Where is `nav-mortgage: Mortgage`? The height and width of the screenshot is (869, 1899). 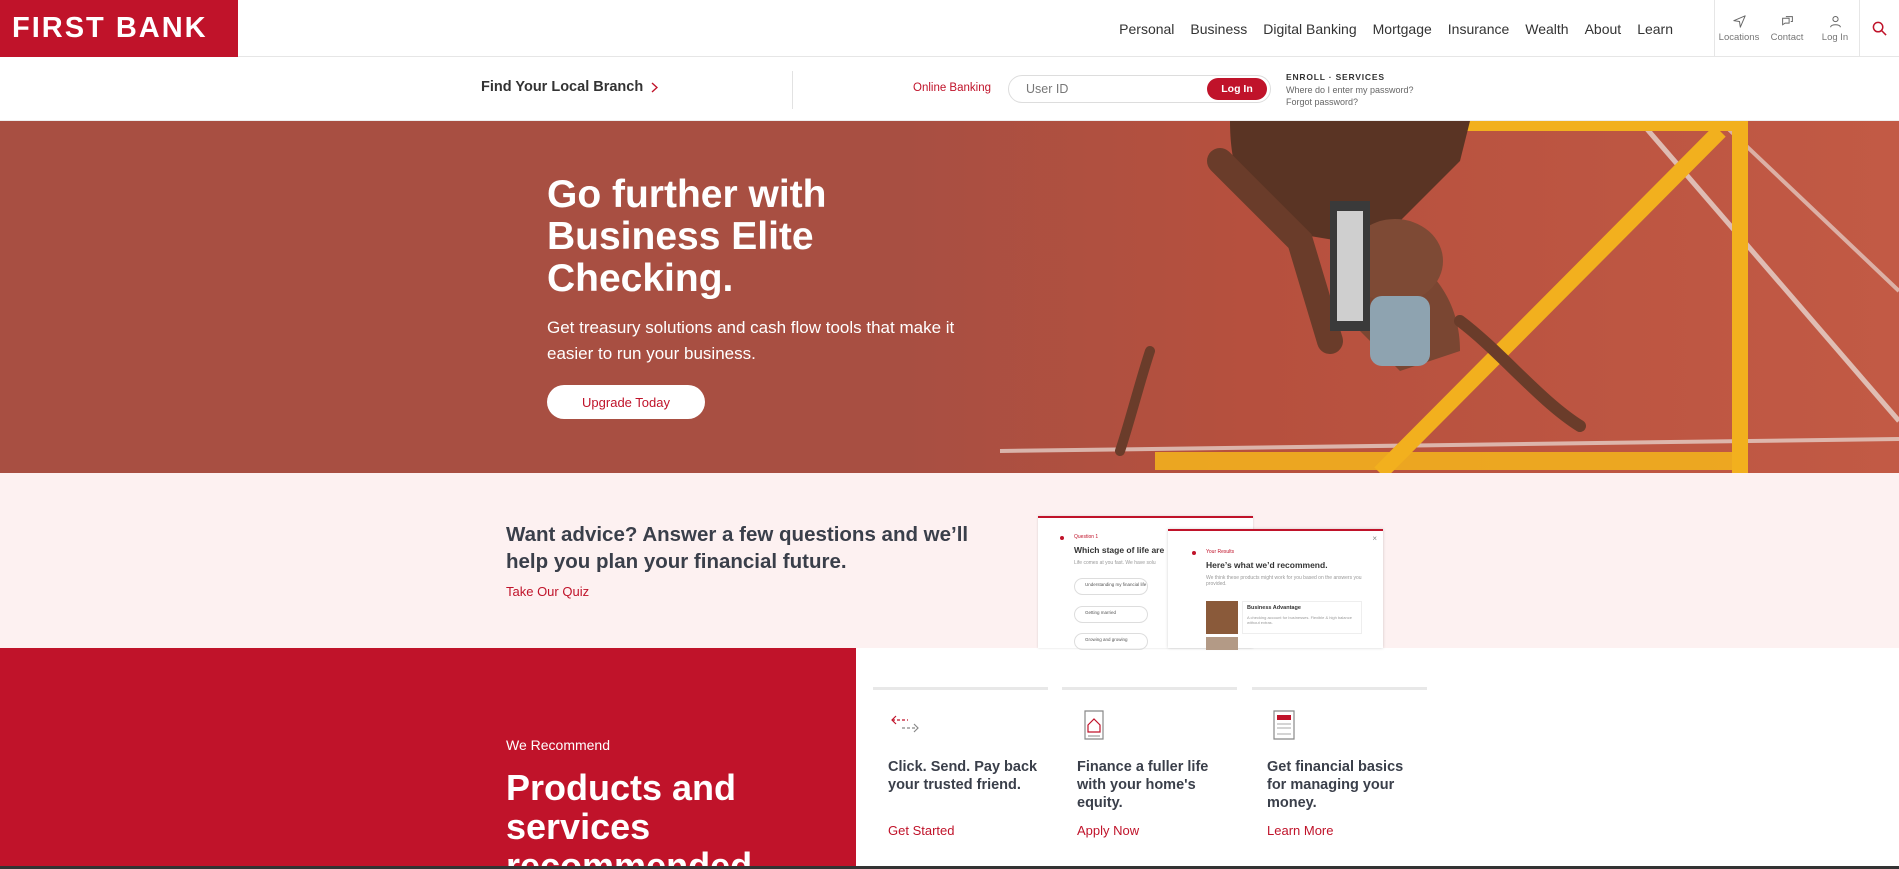
nav-mortgage: Mortgage is located at coordinates (1402, 29).